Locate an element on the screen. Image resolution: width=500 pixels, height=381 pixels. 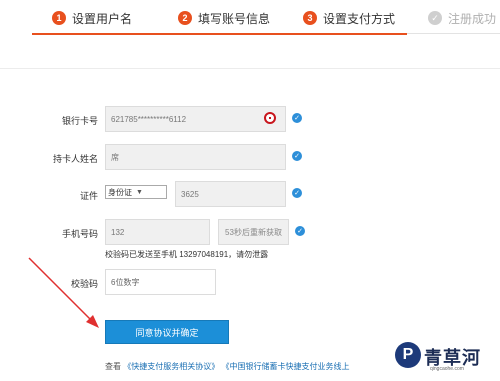
site-watermark: P 青草河 qingcaohe.com is located at coordinates (445, 359).